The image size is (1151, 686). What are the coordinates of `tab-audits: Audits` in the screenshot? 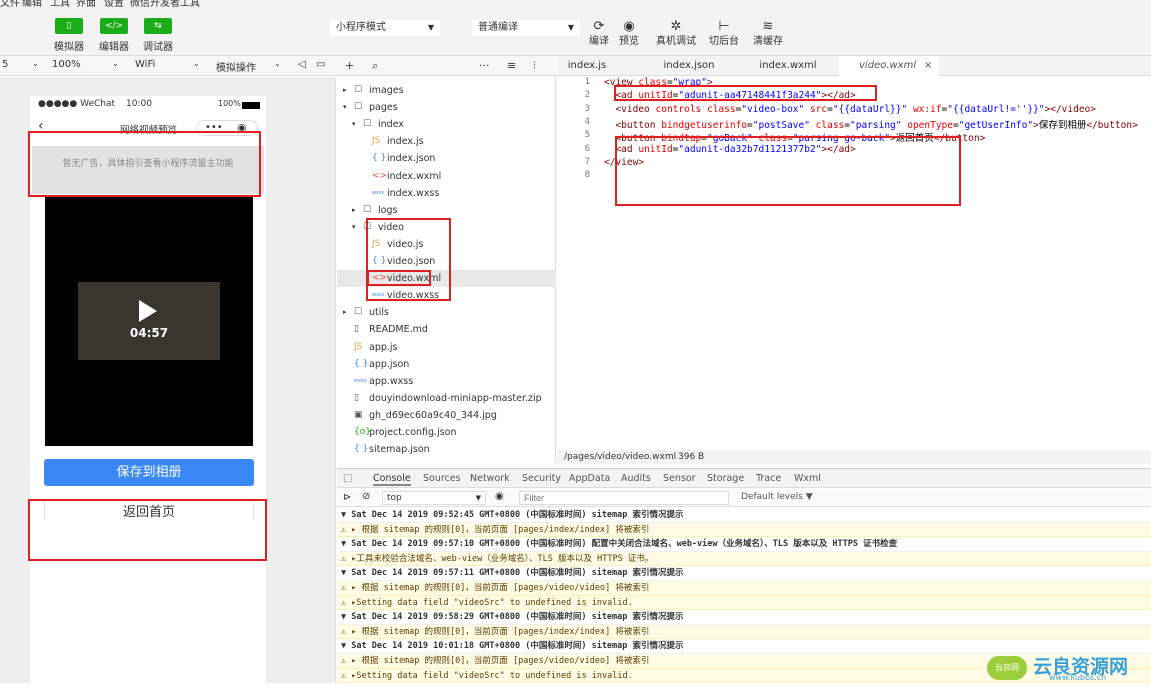 It's located at (636, 478).